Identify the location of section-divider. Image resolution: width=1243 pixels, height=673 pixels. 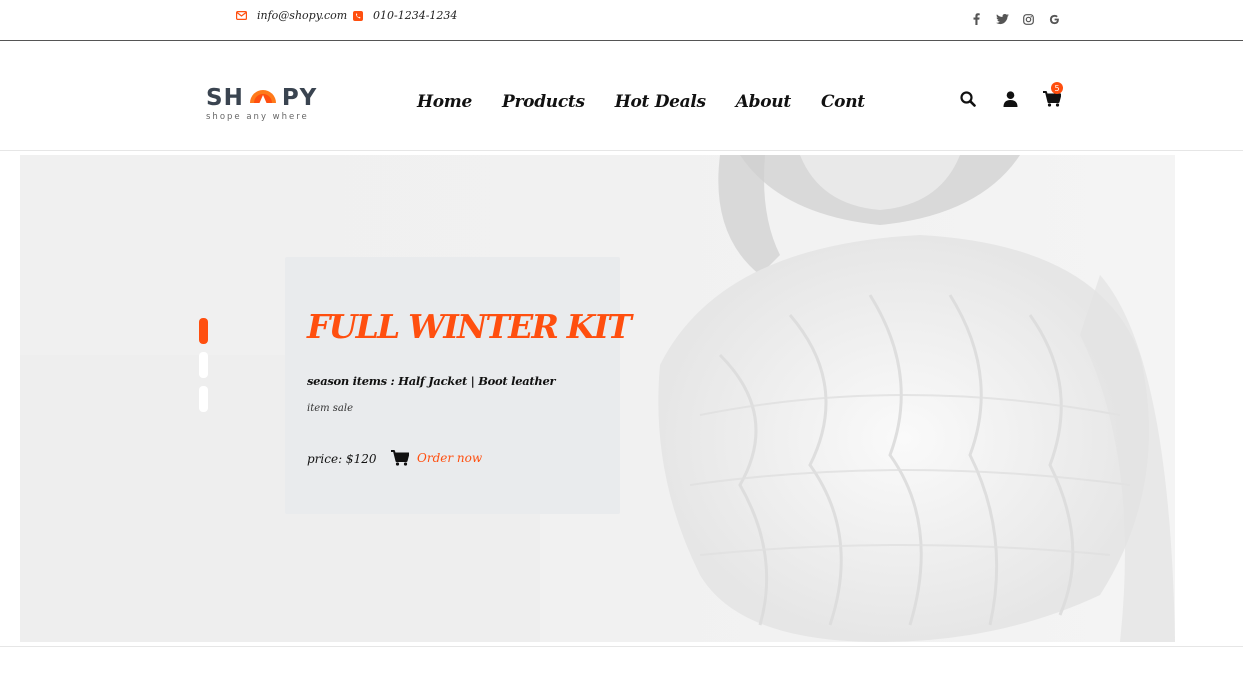
(621, 646).